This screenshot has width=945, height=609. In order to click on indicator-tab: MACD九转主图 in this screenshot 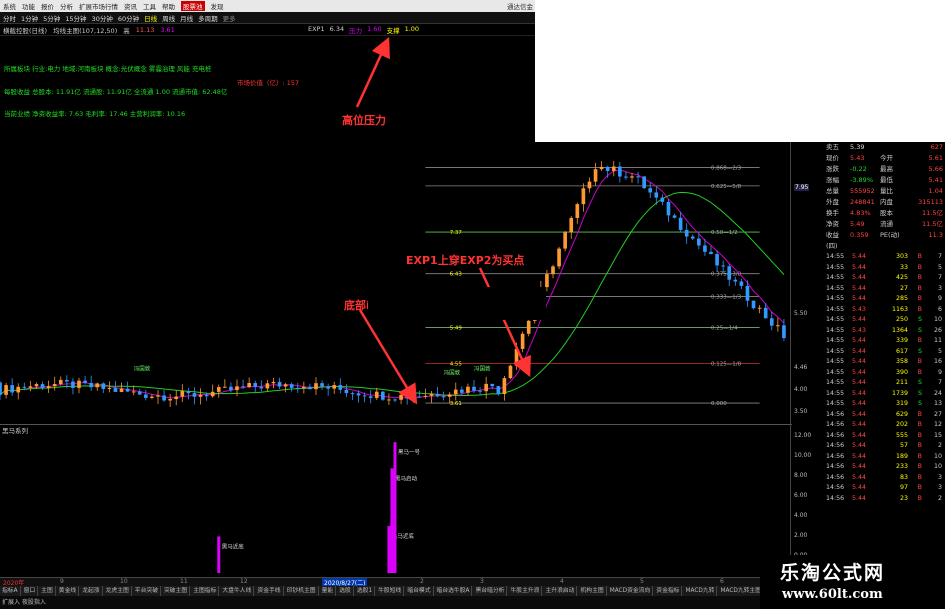, I will do `click(741, 591)`.